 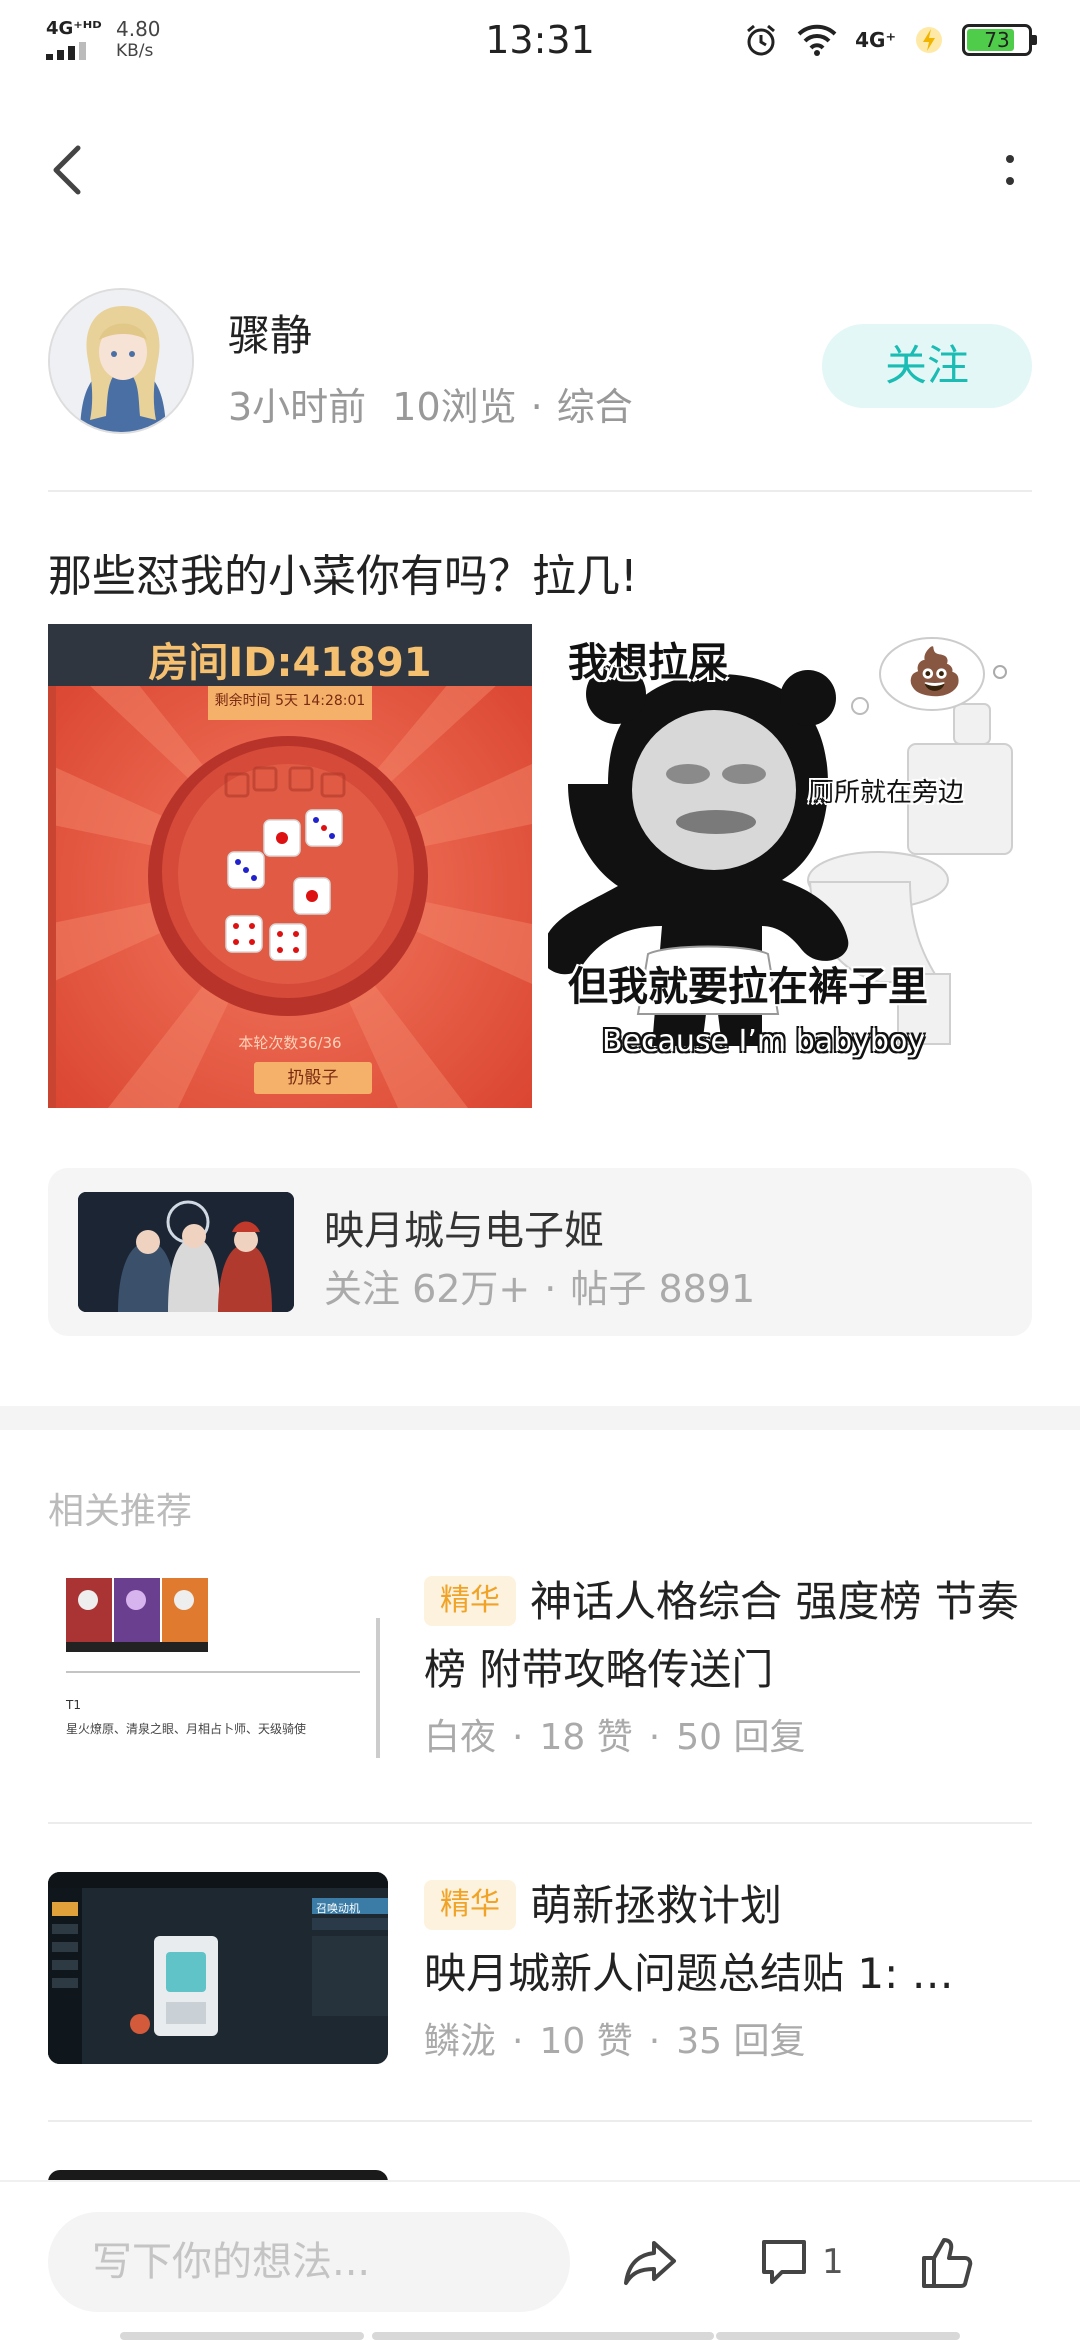 I want to click on related-replies: 35 回复, so click(x=741, y=2041).